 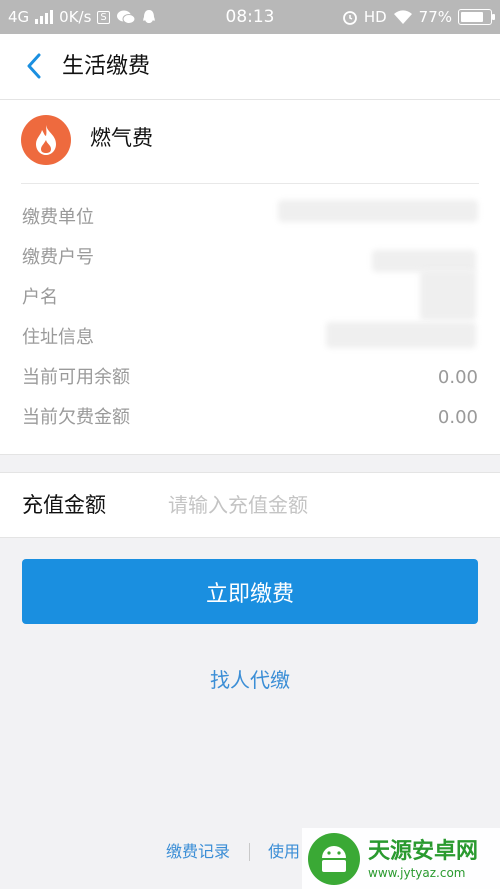 What do you see at coordinates (250, 418) in the screenshot?
I see `info-row-arrears: 当前欠费金额 0.00` at bounding box center [250, 418].